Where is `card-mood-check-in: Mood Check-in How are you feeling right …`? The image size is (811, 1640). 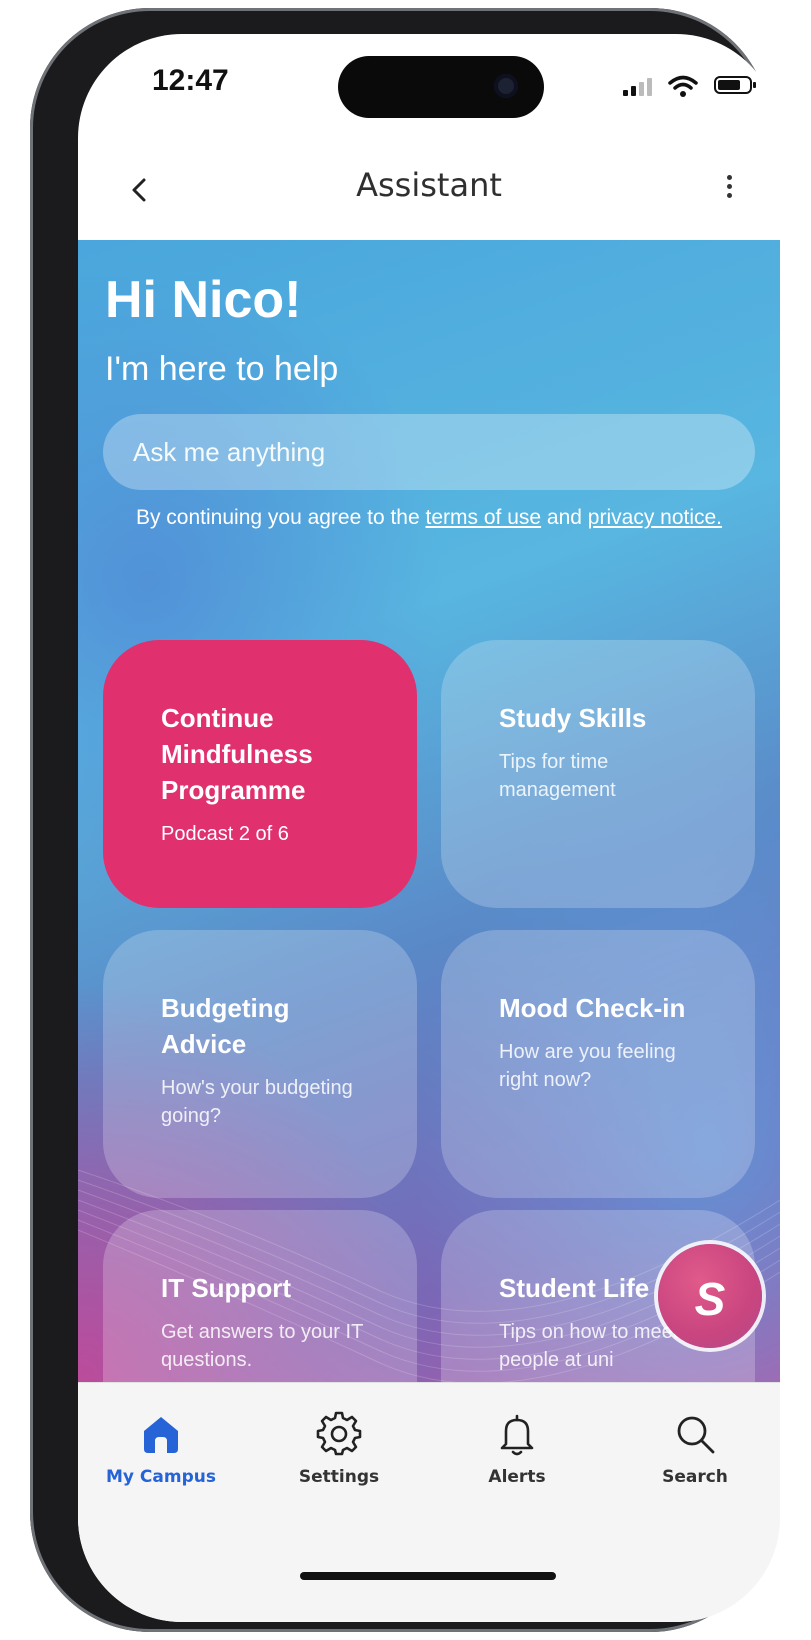
card-mood-check-in: Mood Check-in How are you feeling right … is located at coordinates (598, 1064).